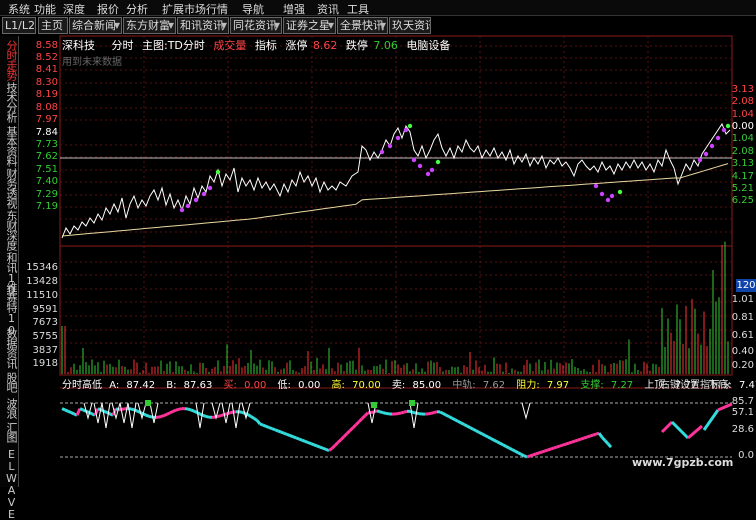 The width and height of the screenshot is (756, 520). I want to click on menu-item-1: 功能, so click(45, 9).